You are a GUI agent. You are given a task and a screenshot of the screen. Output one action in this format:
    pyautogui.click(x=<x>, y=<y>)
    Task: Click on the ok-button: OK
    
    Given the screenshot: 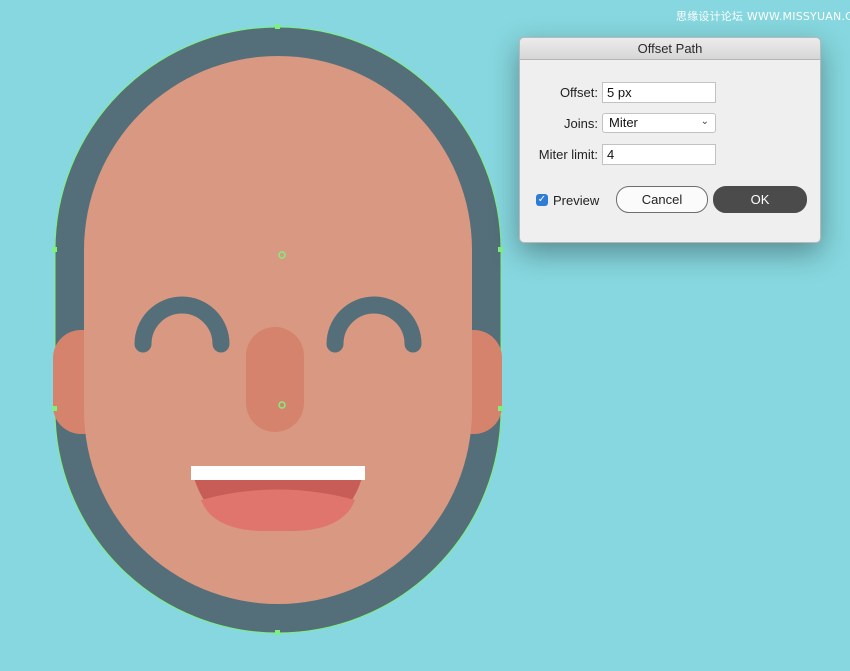 What is the action you would take?
    pyautogui.click(x=760, y=199)
    